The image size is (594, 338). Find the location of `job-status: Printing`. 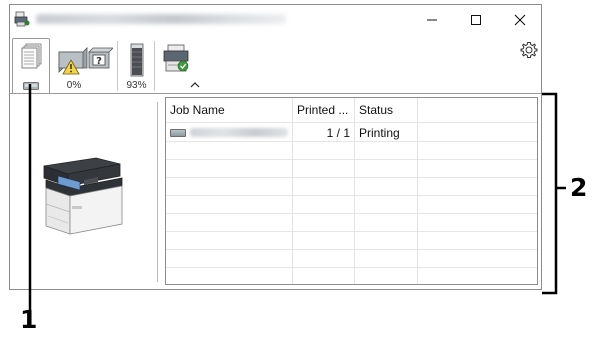

job-status: Printing is located at coordinates (379, 133).